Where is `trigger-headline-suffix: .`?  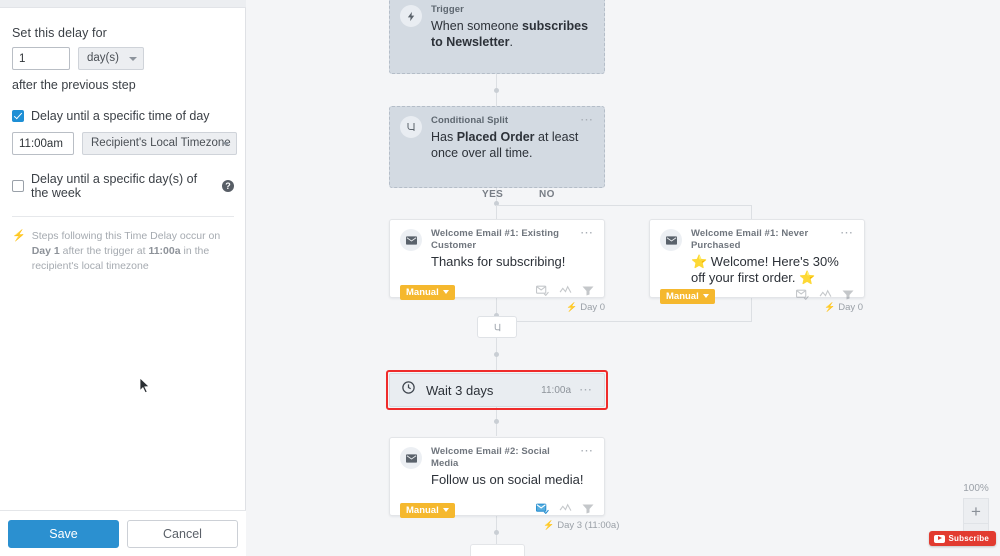
trigger-headline-suffix: . is located at coordinates (511, 42).